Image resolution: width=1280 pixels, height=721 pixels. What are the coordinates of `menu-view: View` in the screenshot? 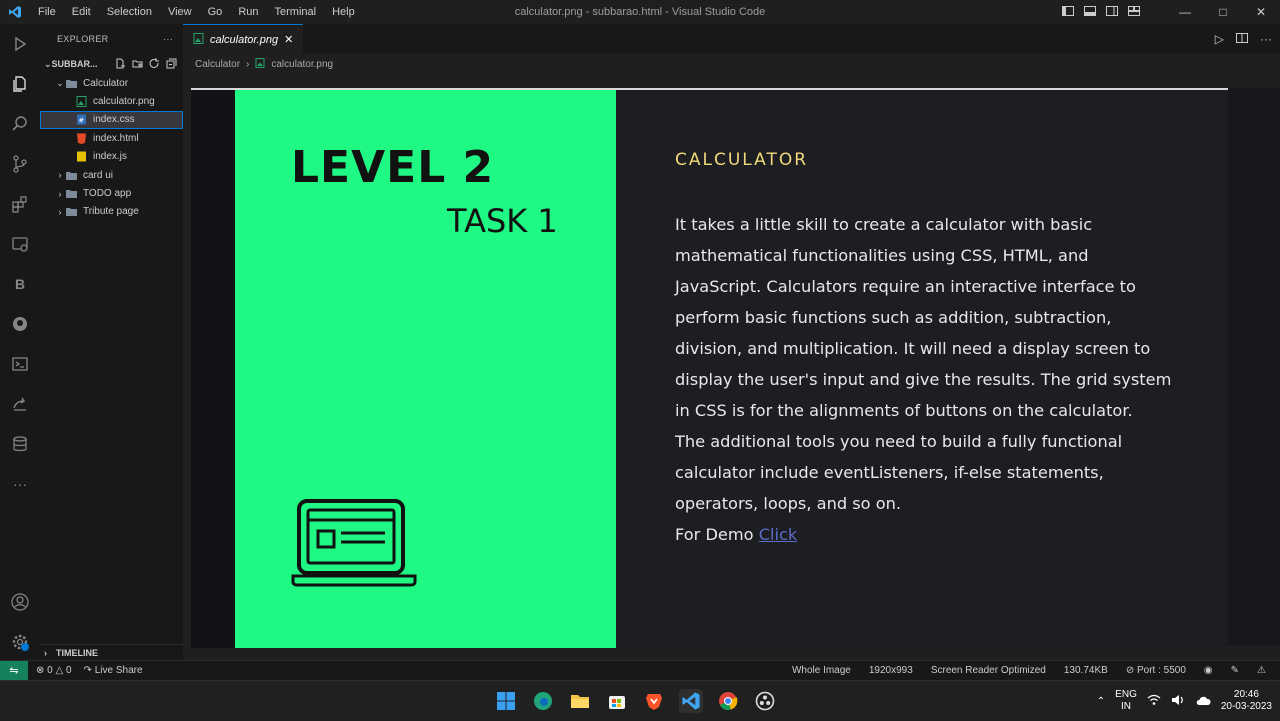 It's located at (180, 12).